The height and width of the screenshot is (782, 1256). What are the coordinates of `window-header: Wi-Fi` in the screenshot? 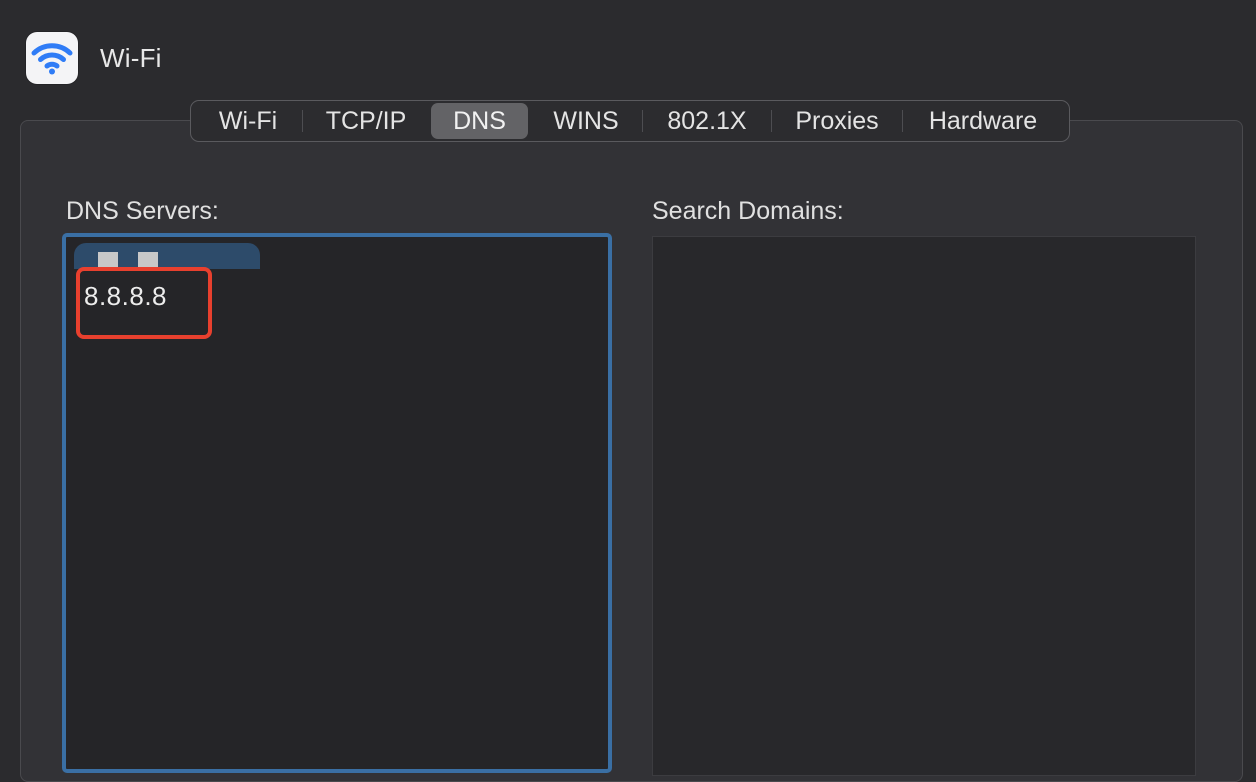 It's located at (94, 58).